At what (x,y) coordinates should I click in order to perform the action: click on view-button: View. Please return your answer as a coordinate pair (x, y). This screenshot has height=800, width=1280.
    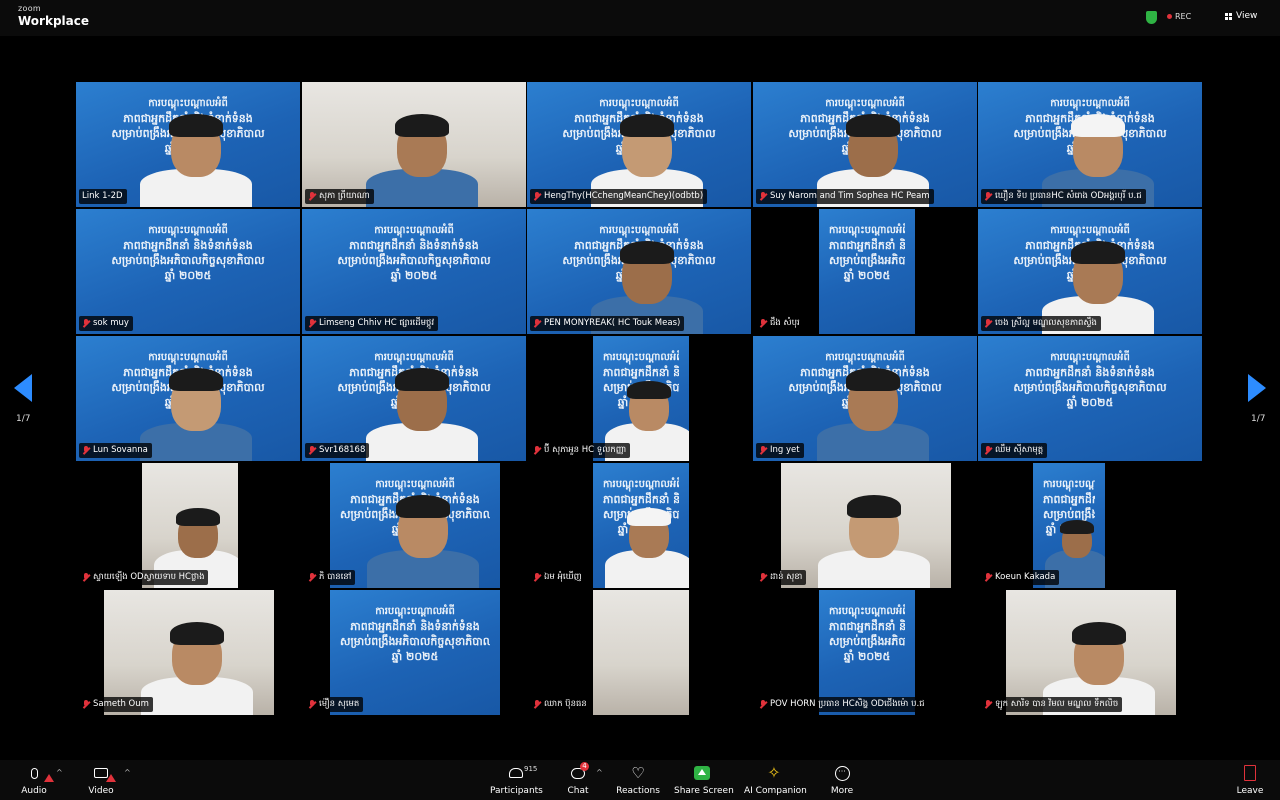
    Looking at the image, I should click on (1241, 16).